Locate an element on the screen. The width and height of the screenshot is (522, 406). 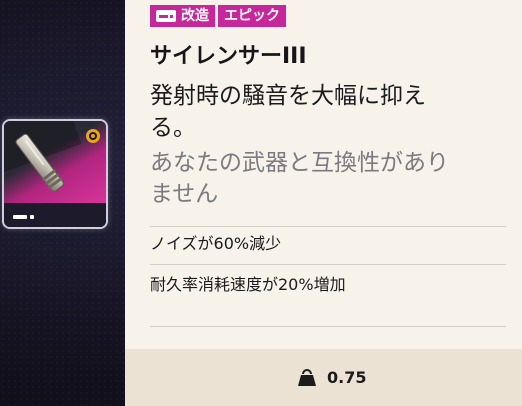
weight-icon is located at coordinates (307, 377).